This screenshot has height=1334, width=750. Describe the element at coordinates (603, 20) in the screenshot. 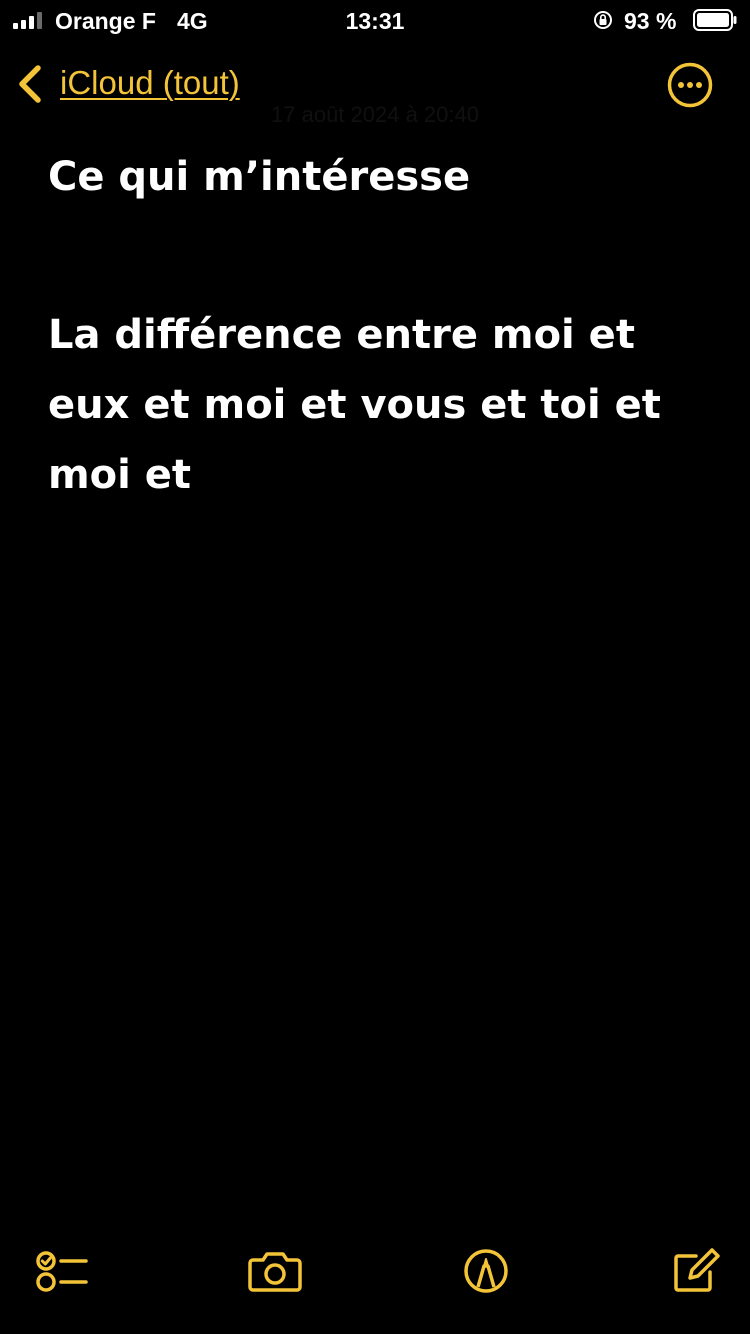

I see `rotation-lock-icon` at that location.